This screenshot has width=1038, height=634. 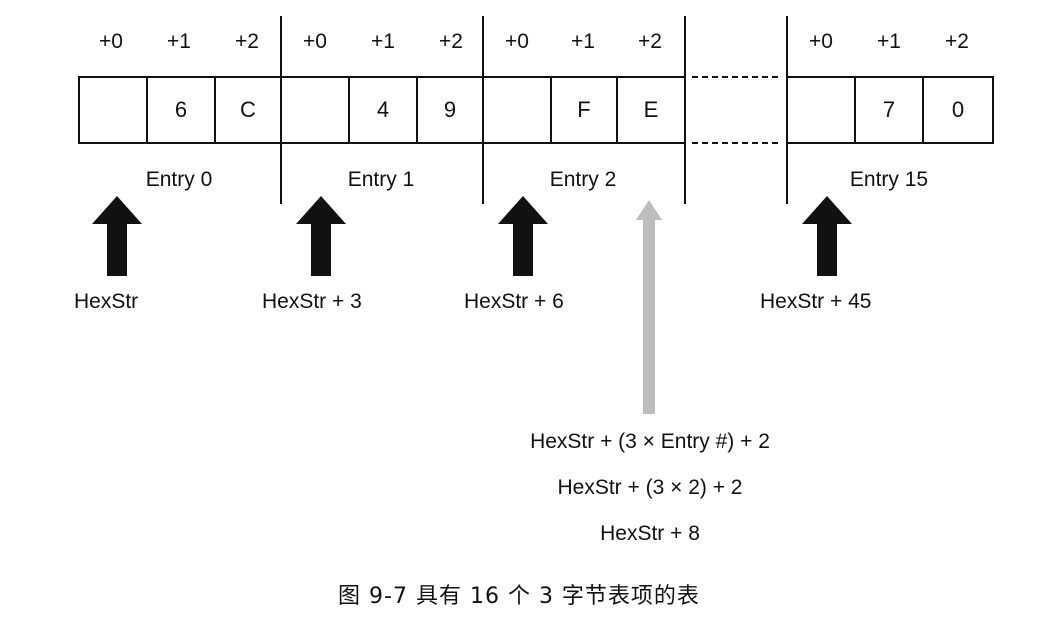 I want to click on pointer-label: HexStr + 3, so click(x=312, y=301).